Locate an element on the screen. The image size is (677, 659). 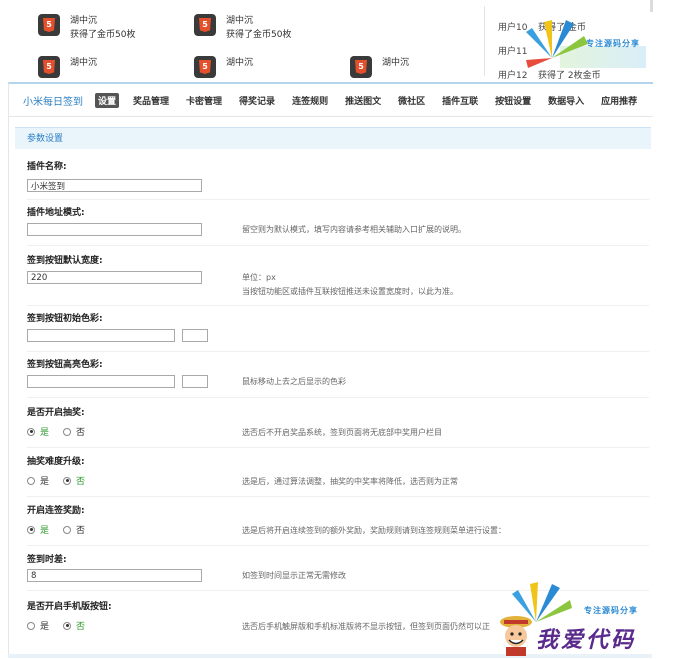
field-hint: 留空则为默认模式，填写内容请参考相关辅助入口扩展的说明。 is located at coordinates (354, 229).